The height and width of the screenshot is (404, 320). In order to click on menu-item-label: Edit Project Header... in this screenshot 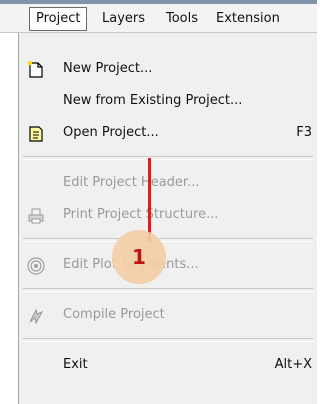, I will do `click(131, 182)`.